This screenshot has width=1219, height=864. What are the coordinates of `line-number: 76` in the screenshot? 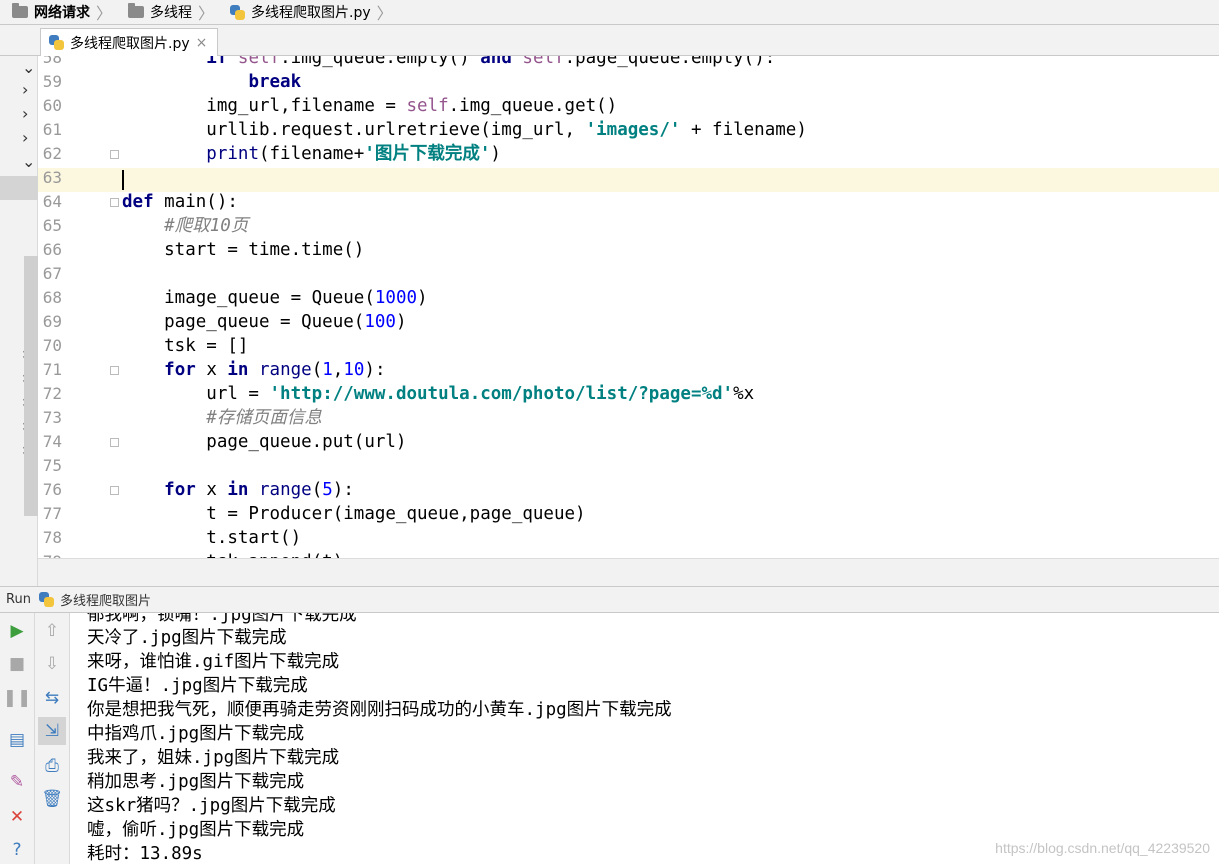 It's located at (52, 489).